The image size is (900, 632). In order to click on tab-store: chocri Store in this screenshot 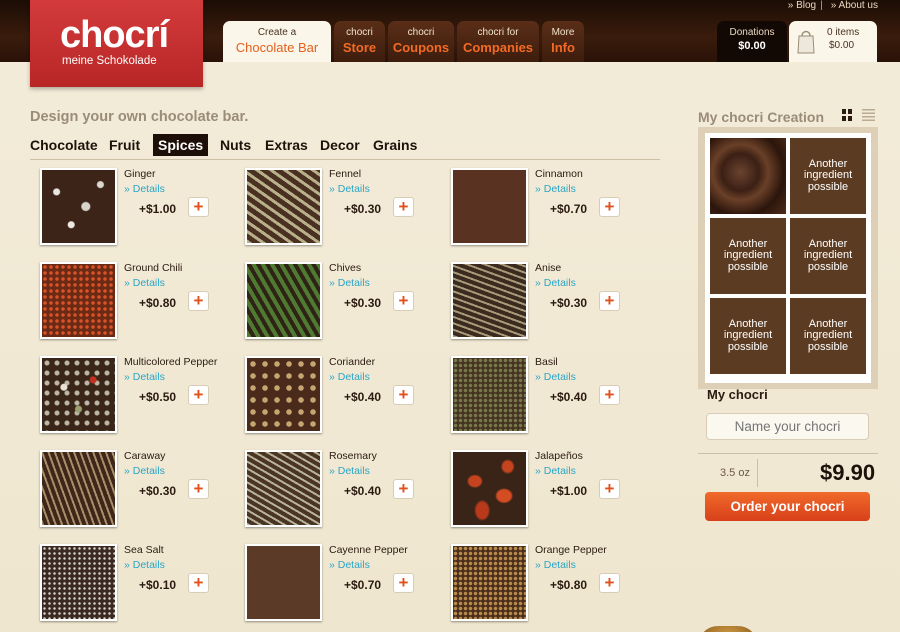, I will do `click(359, 41)`.